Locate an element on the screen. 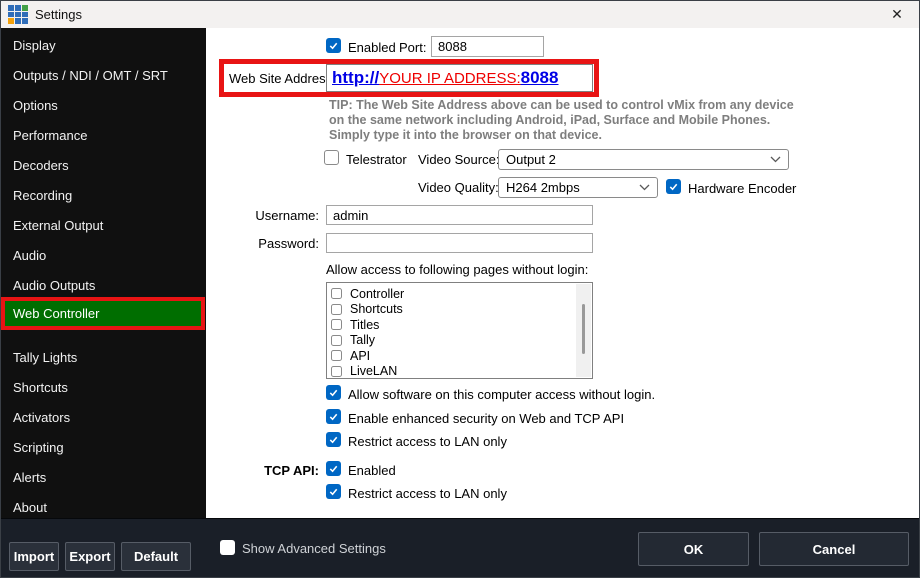 The image size is (920, 578). telestrator-label: Telestrator is located at coordinates (376, 159).